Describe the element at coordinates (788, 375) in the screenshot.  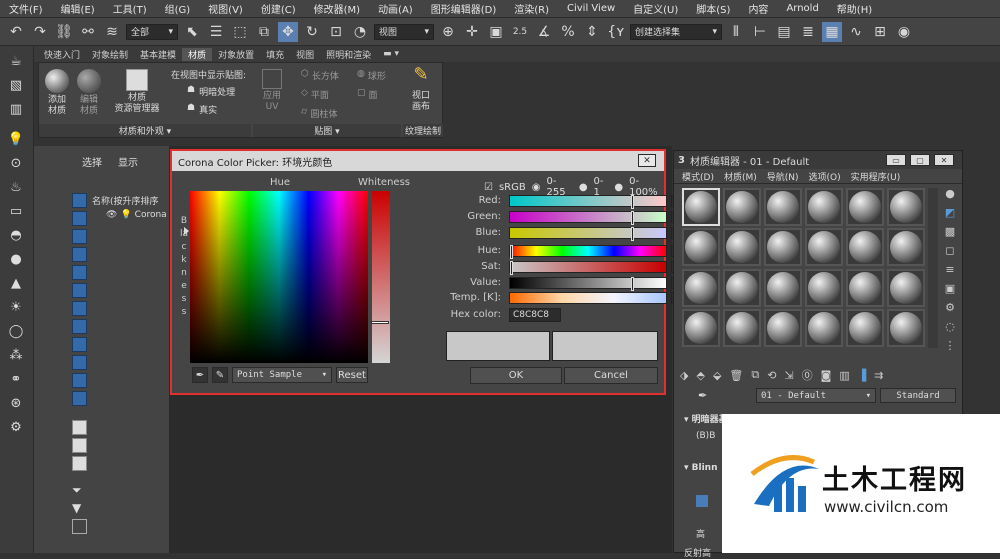
I see `put-library-icon: ⇲` at that location.